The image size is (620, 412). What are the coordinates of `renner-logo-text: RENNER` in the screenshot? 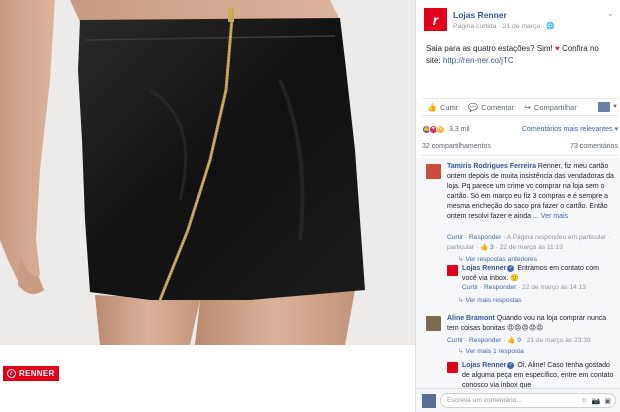 It's located at (37, 373).